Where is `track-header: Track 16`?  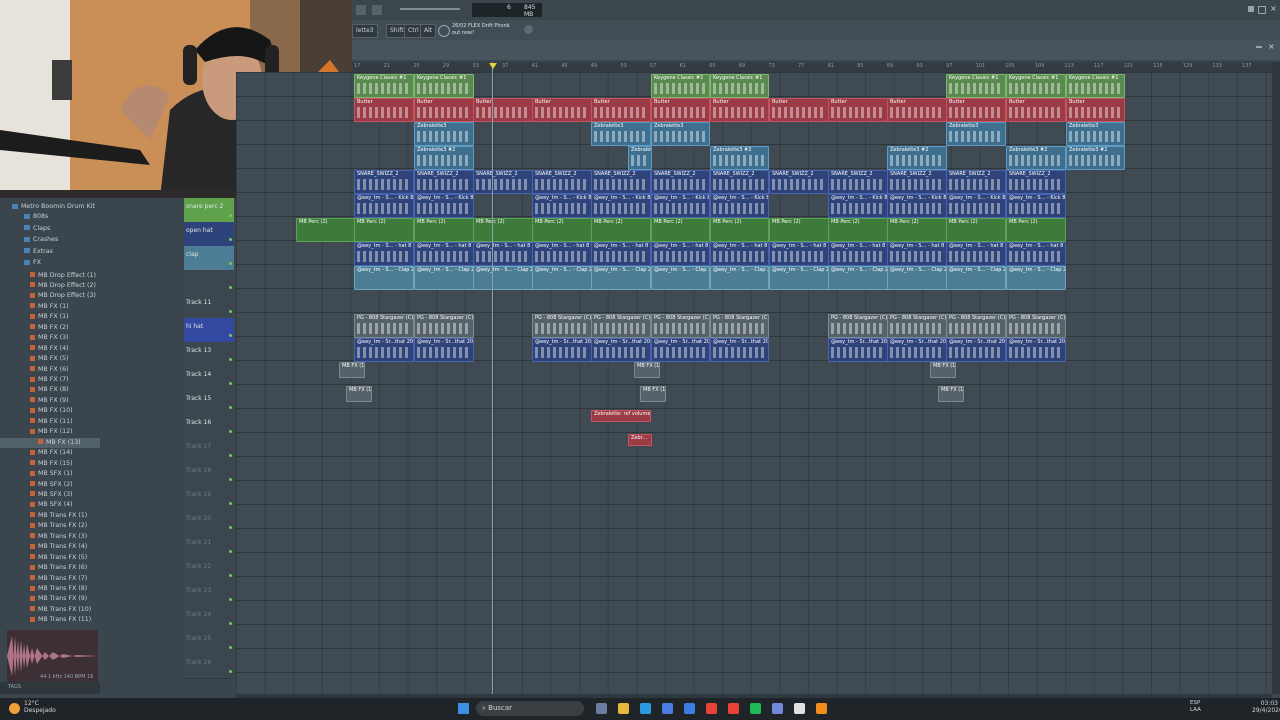
track-header: Track 16 is located at coordinates (209, 426).